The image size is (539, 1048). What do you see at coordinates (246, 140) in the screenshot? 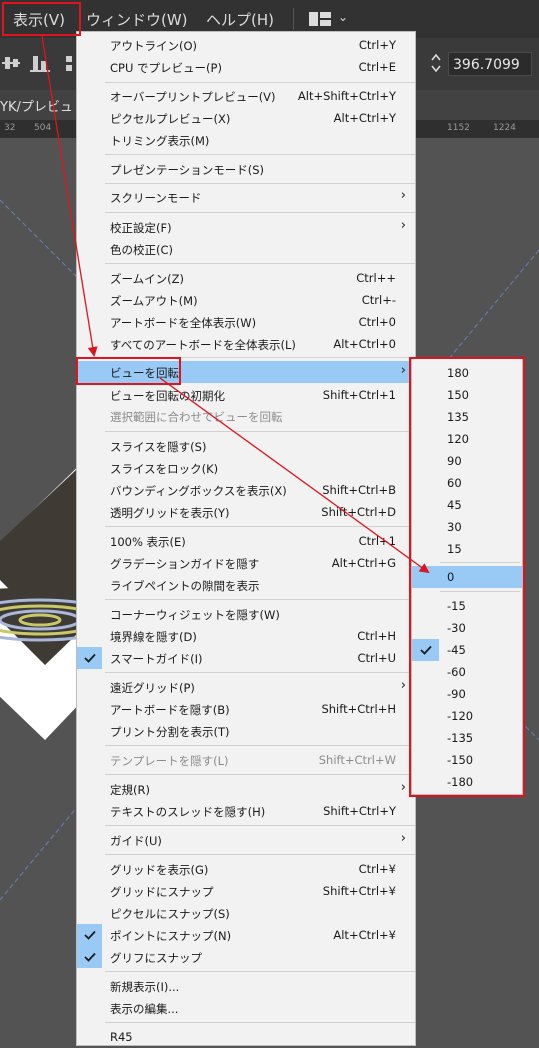
I see `menu-item-trim-view: トリミング表示(M)` at bounding box center [246, 140].